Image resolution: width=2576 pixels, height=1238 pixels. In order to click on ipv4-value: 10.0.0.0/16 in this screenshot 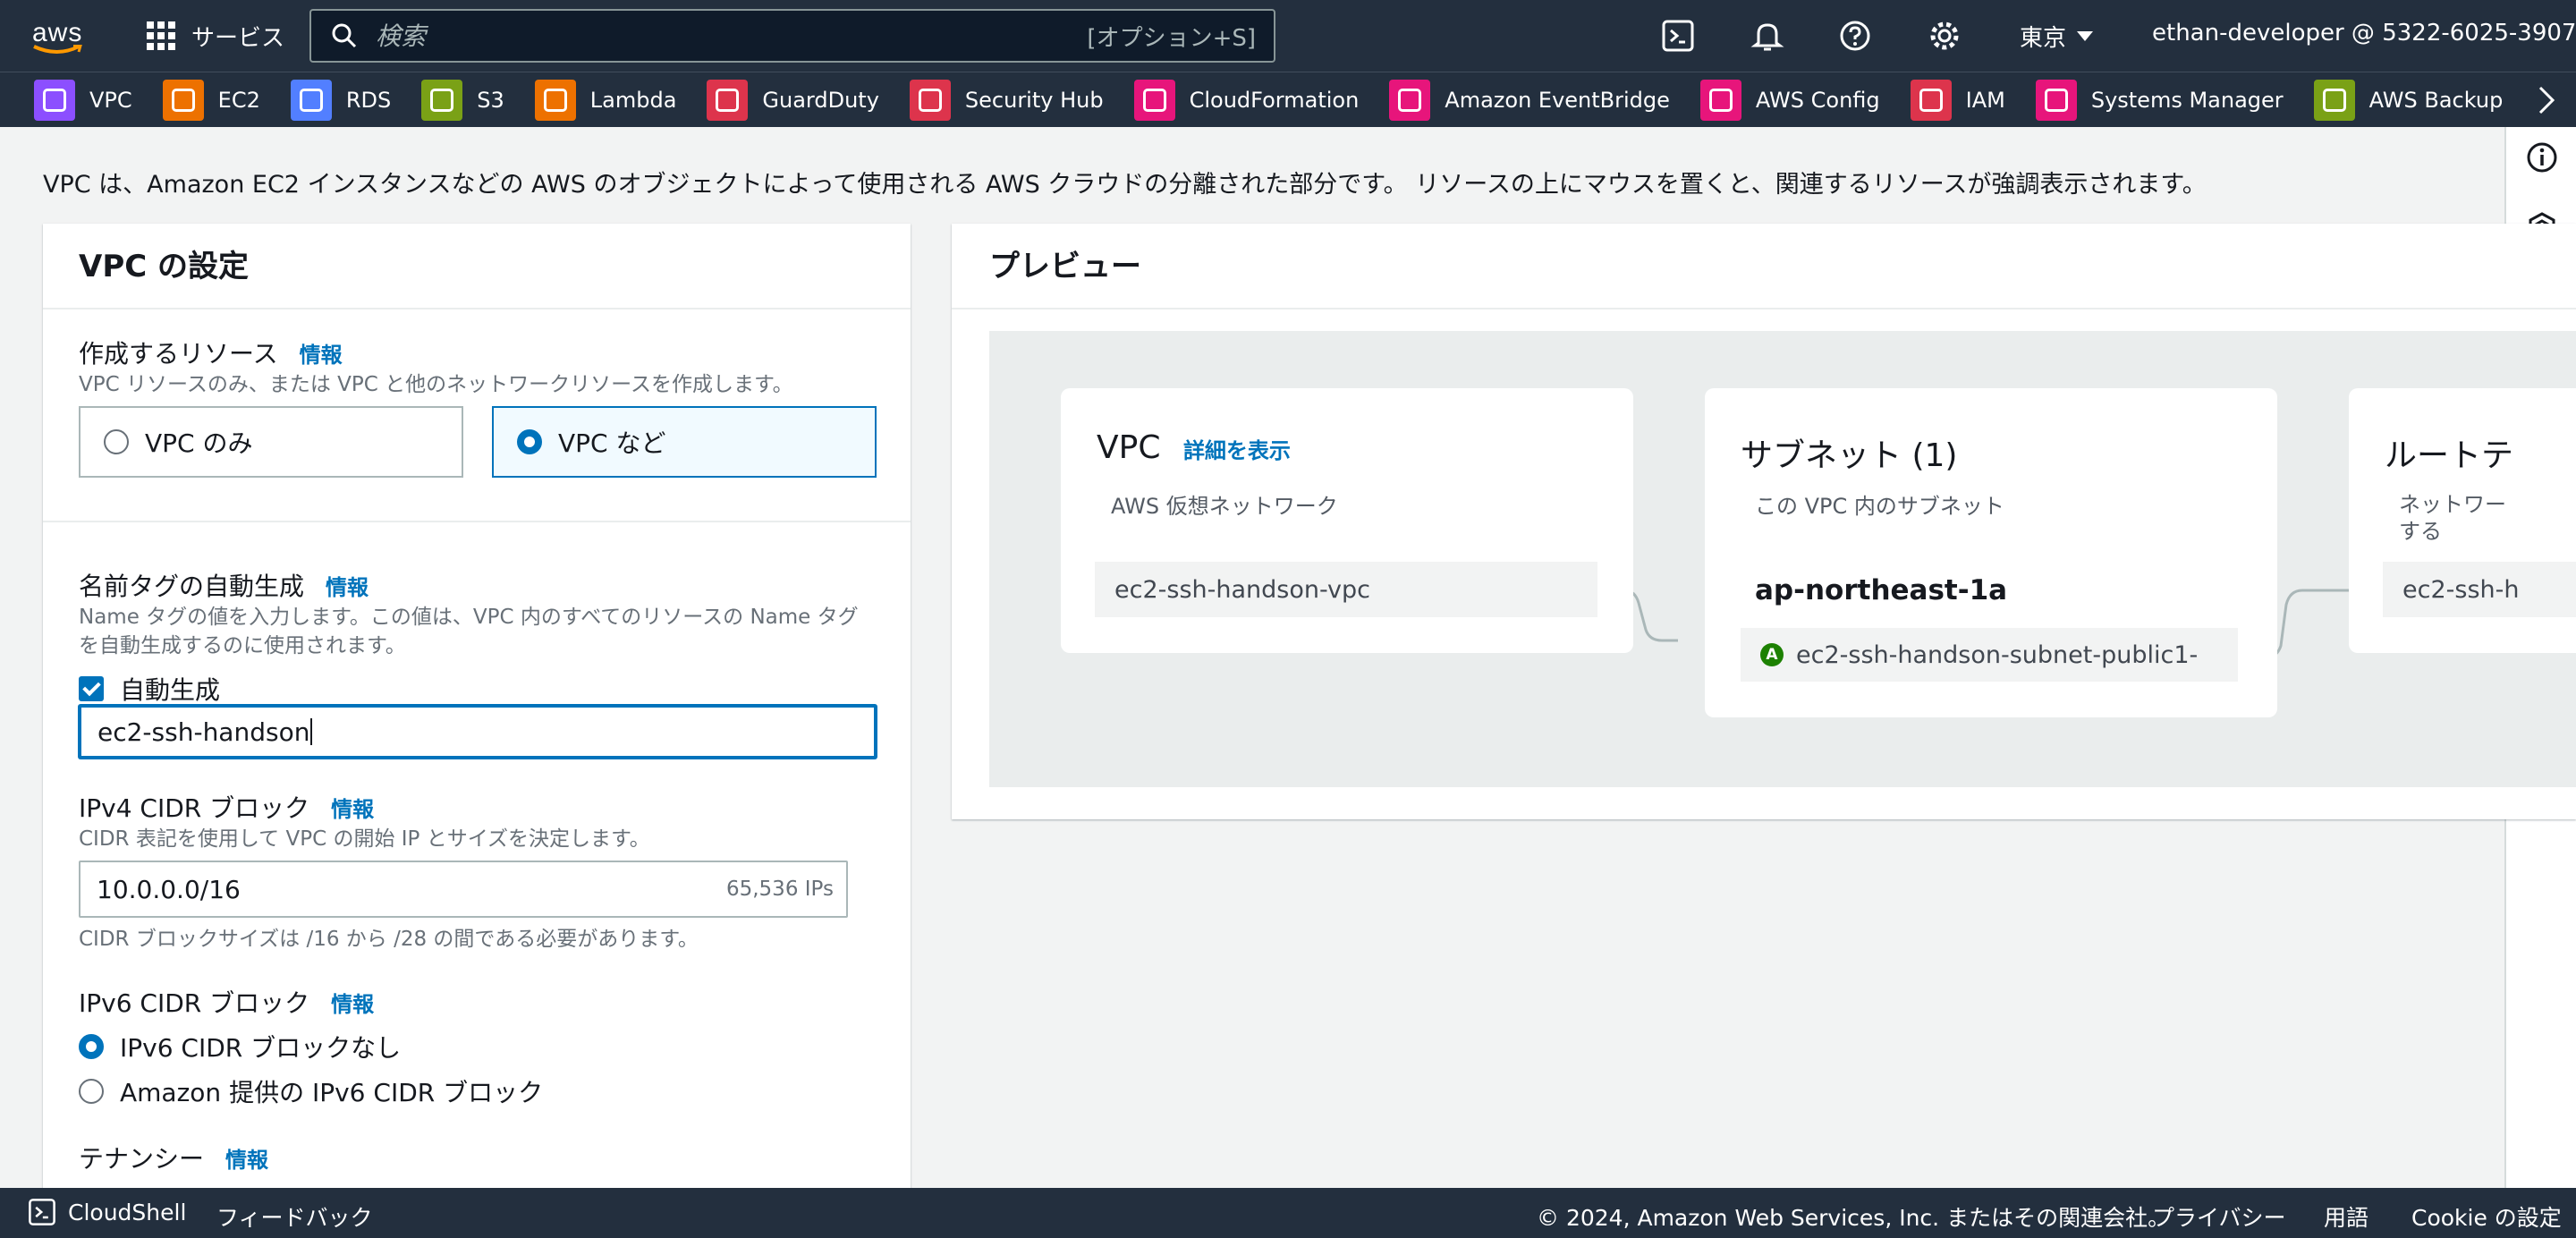, I will do `click(169, 889)`.